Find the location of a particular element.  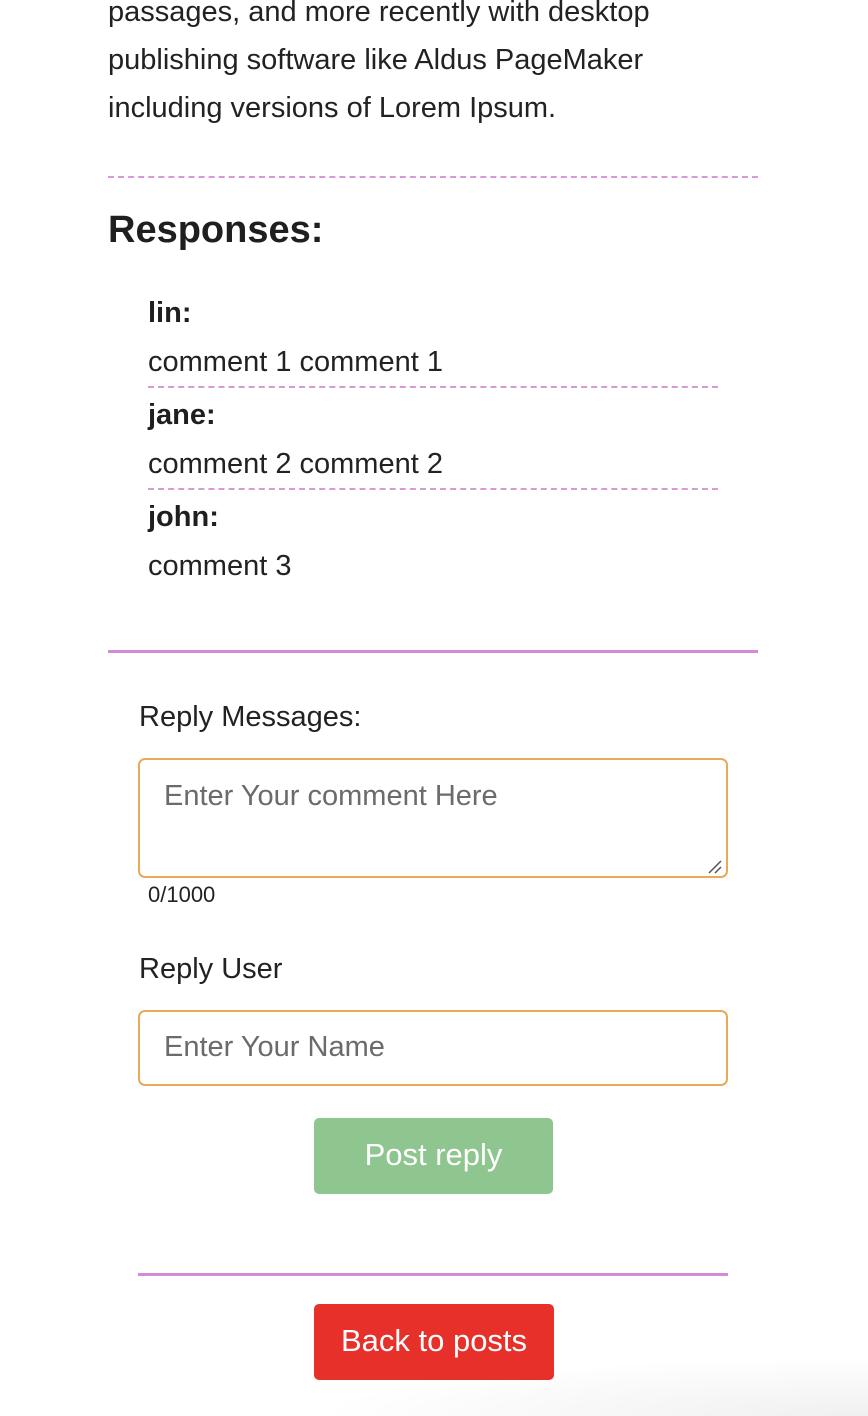

responses-heading: Responses: is located at coordinates (216, 230).